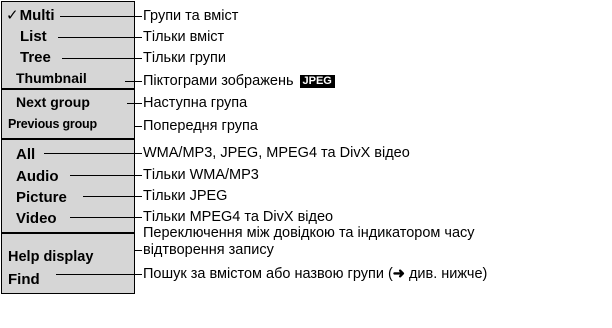 The width and height of the screenshot is (612, 328). Describe the element at coordinates (68, 113) in the screenshot. I see `menu-group-navigation: Next group Previous group` at that location.